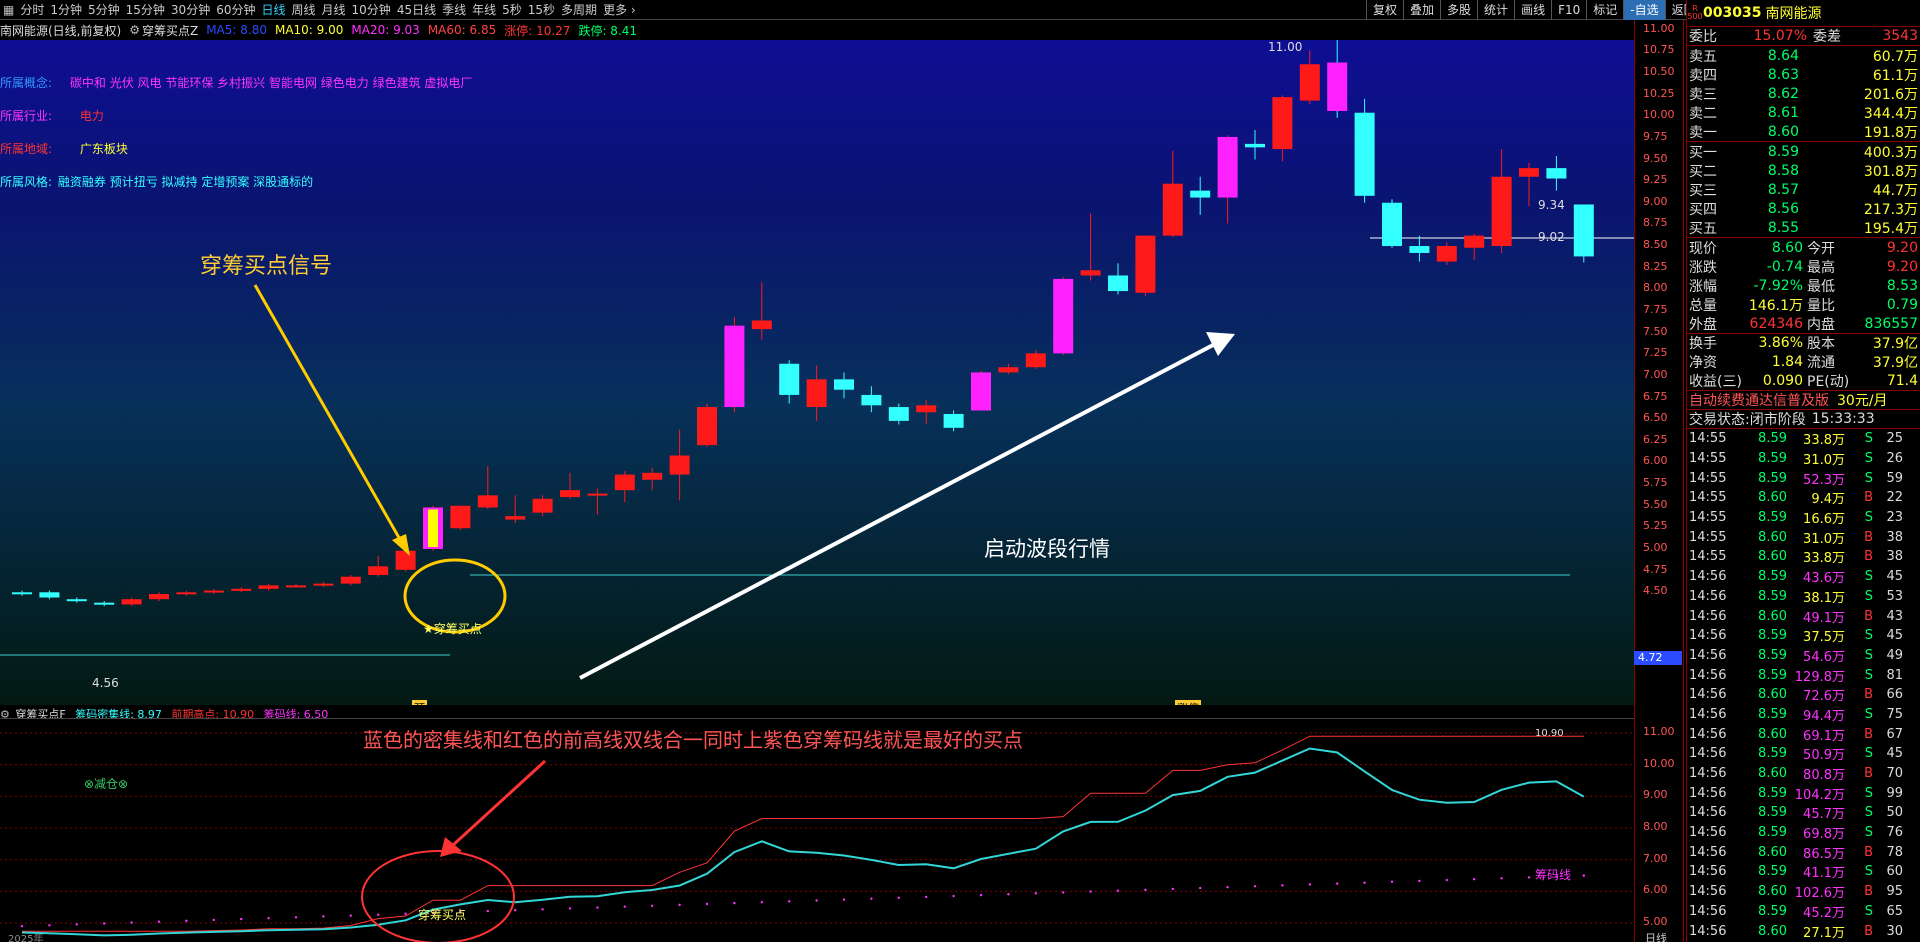  I want to click on watchlist-button: -自选, so click(1644, 10).